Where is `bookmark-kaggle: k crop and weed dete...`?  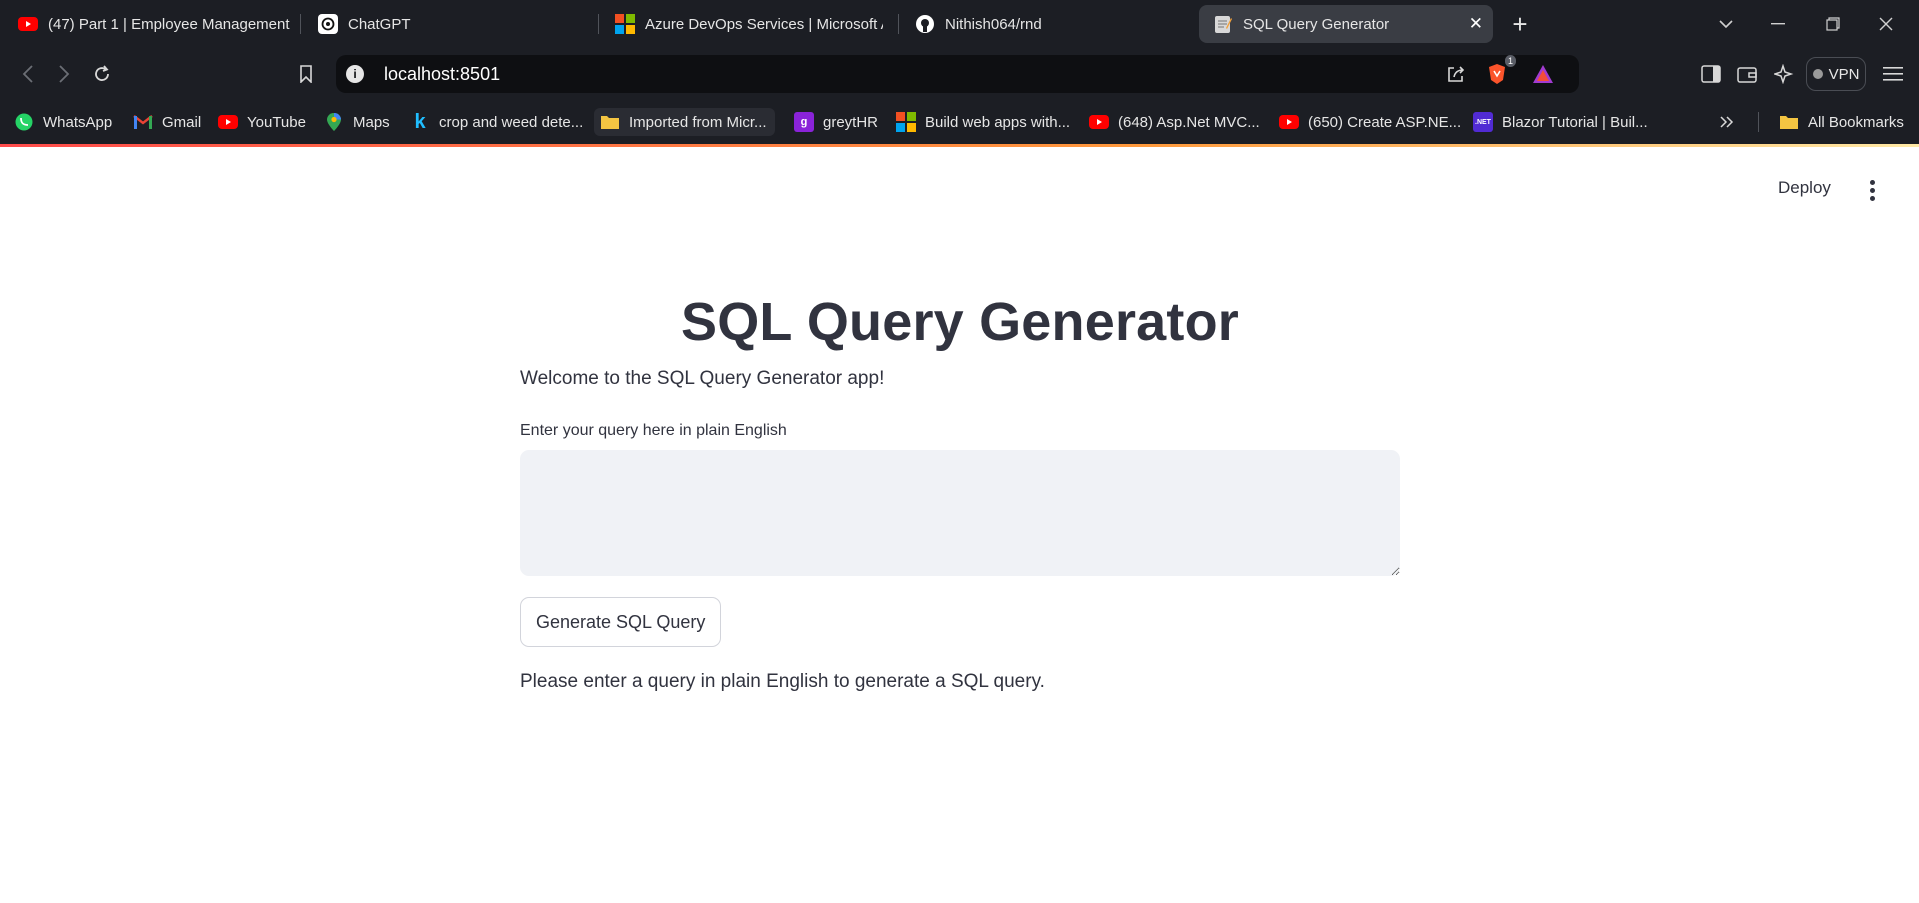
bookmark-kaggle: k crop and weed dete... is located at coordinates (496, 122).